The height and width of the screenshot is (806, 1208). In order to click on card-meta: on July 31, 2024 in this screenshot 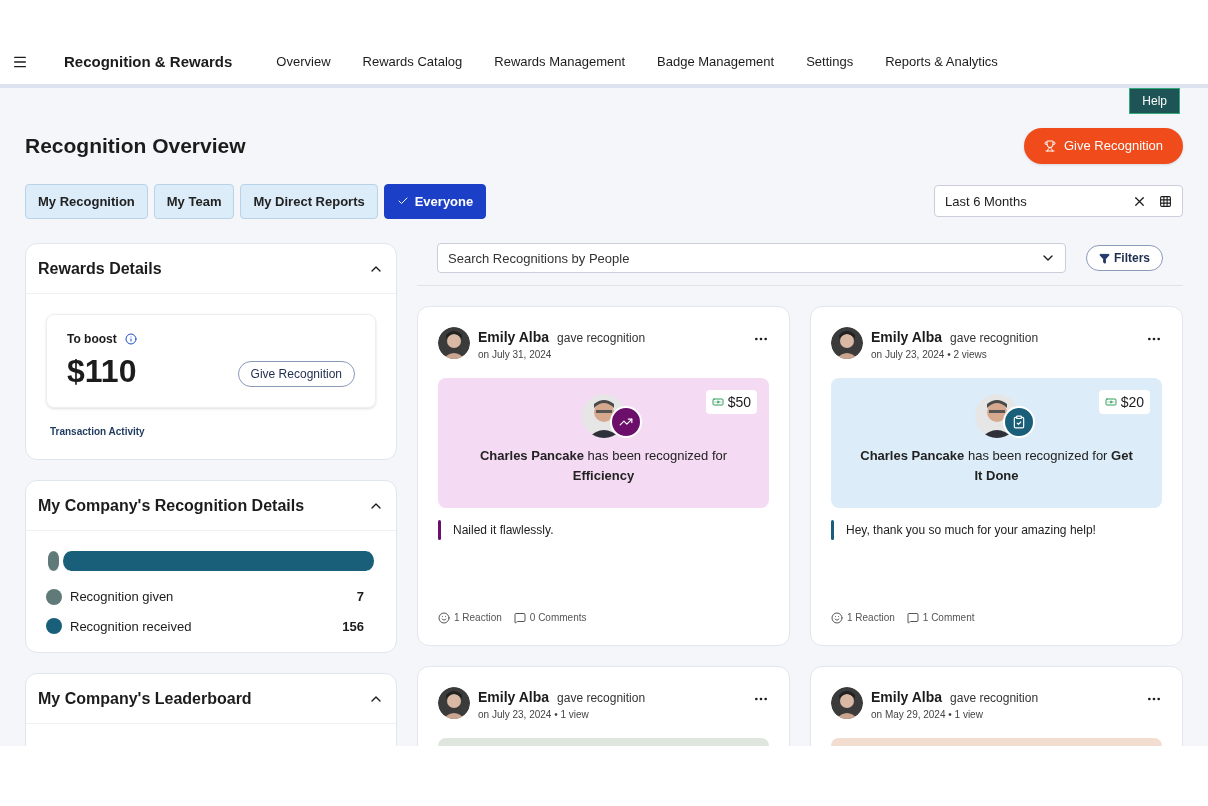, I will do `click(515, 355)`.